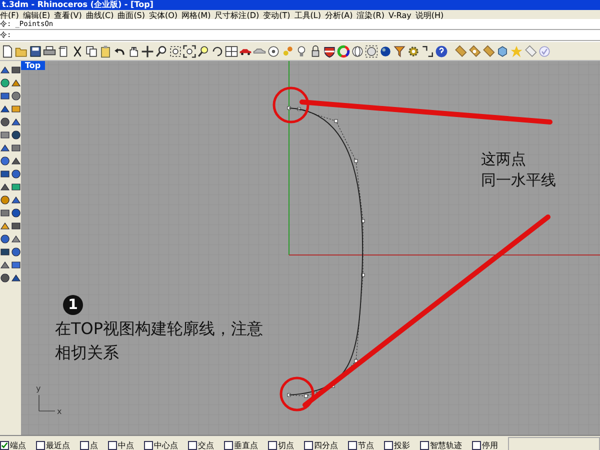  What do you see at coordinates (59, 411) in the screenshot?
I see `axis-label: x` at bounding box center [59, 411].